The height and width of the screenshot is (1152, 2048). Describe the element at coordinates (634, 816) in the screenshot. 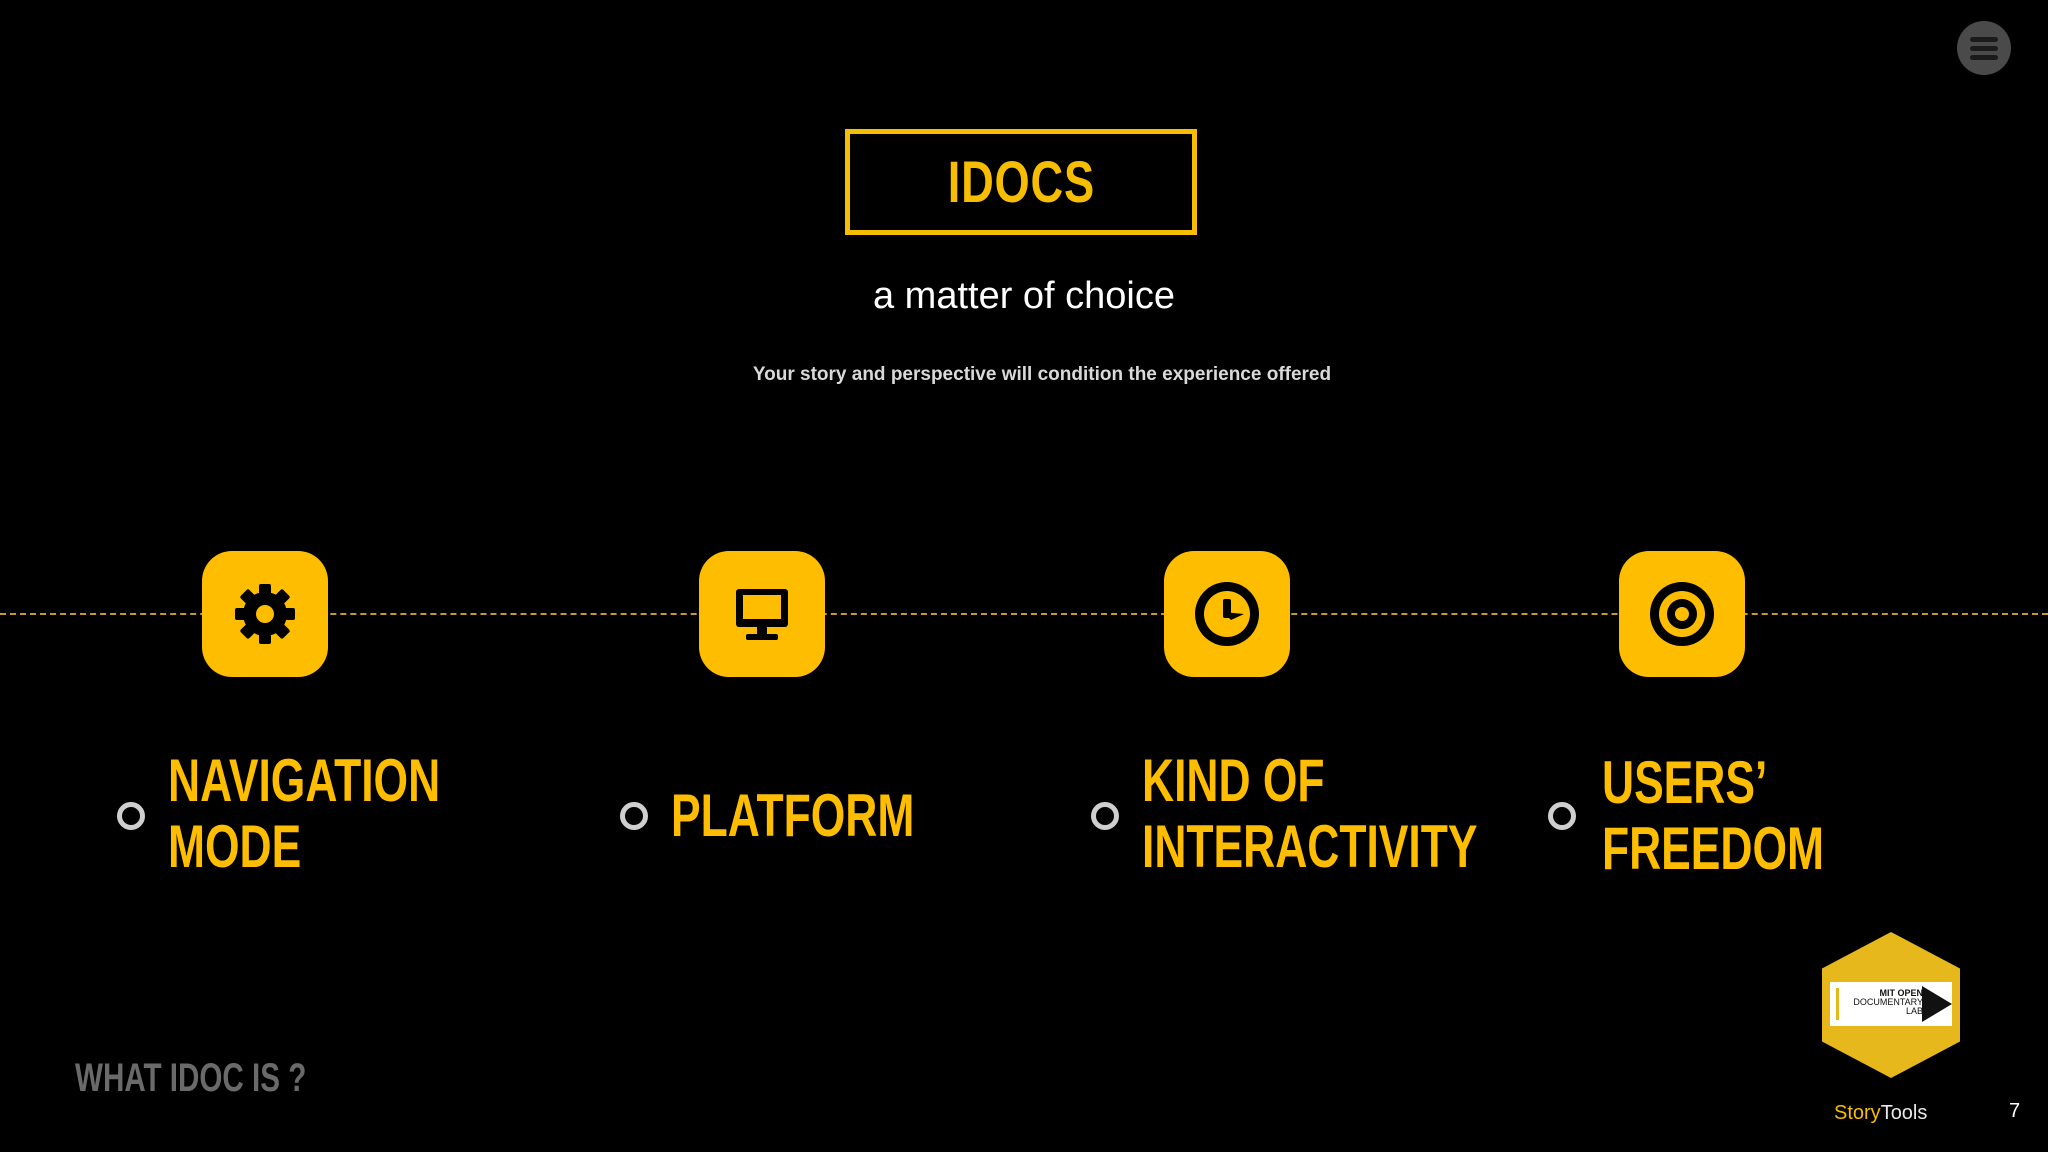

I see `radio-platform` at that location.